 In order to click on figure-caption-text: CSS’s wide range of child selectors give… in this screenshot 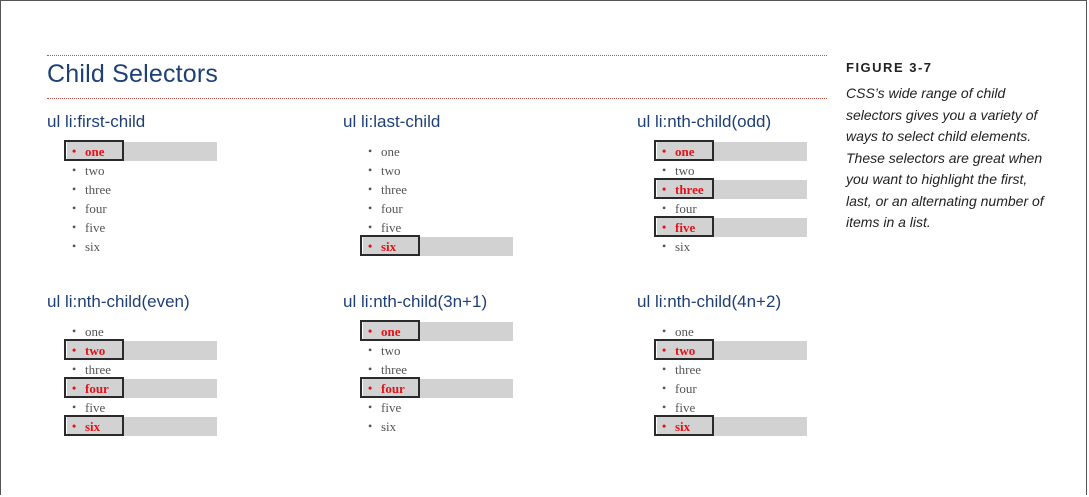, I will do `click(945, 157)`.